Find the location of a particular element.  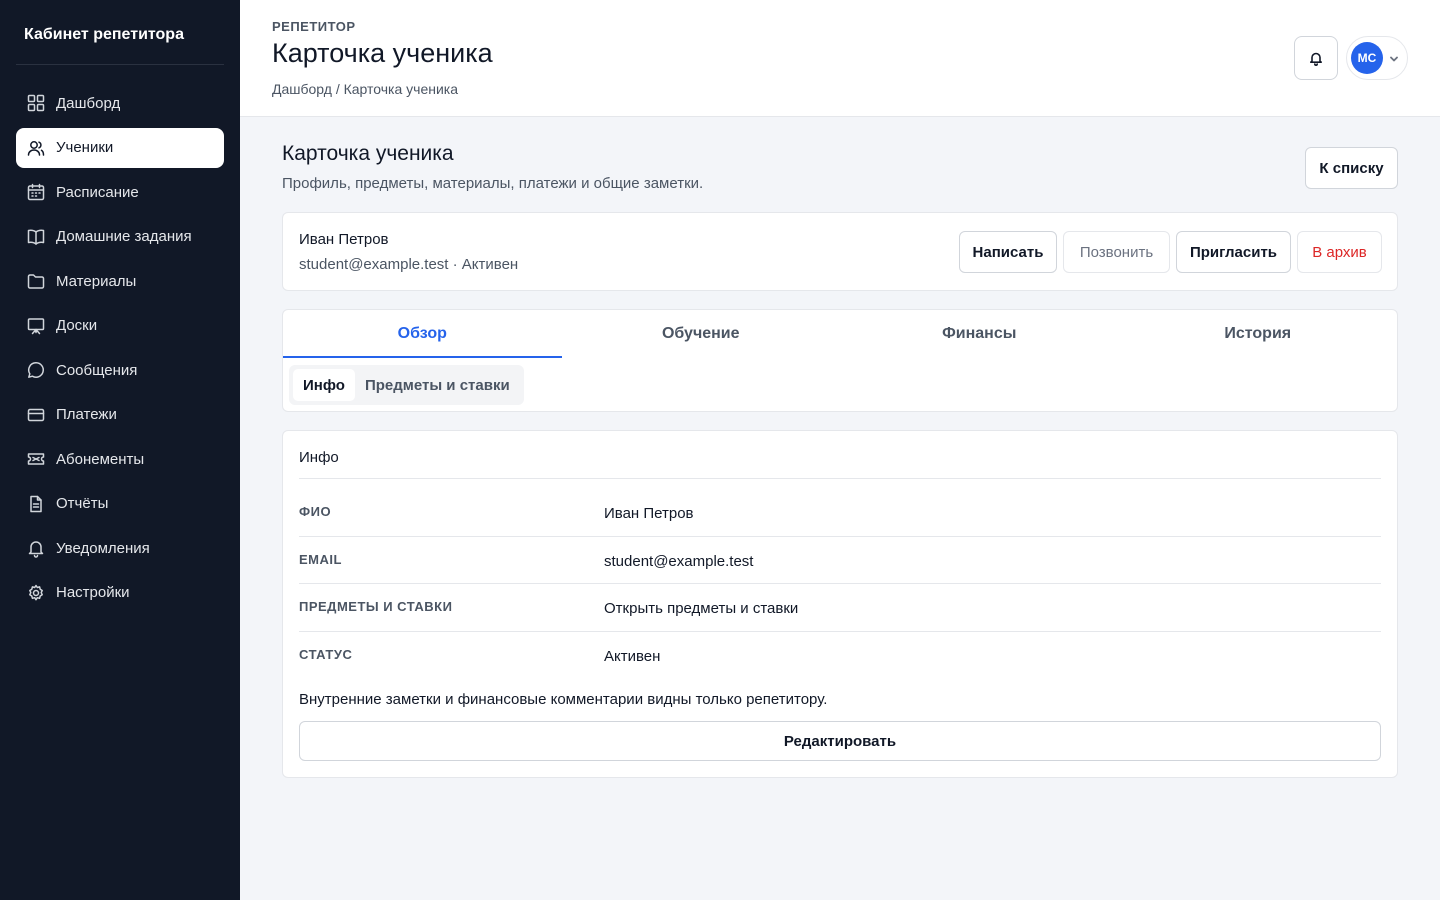

write-button: Написать is located at coordinates (1008, 252).